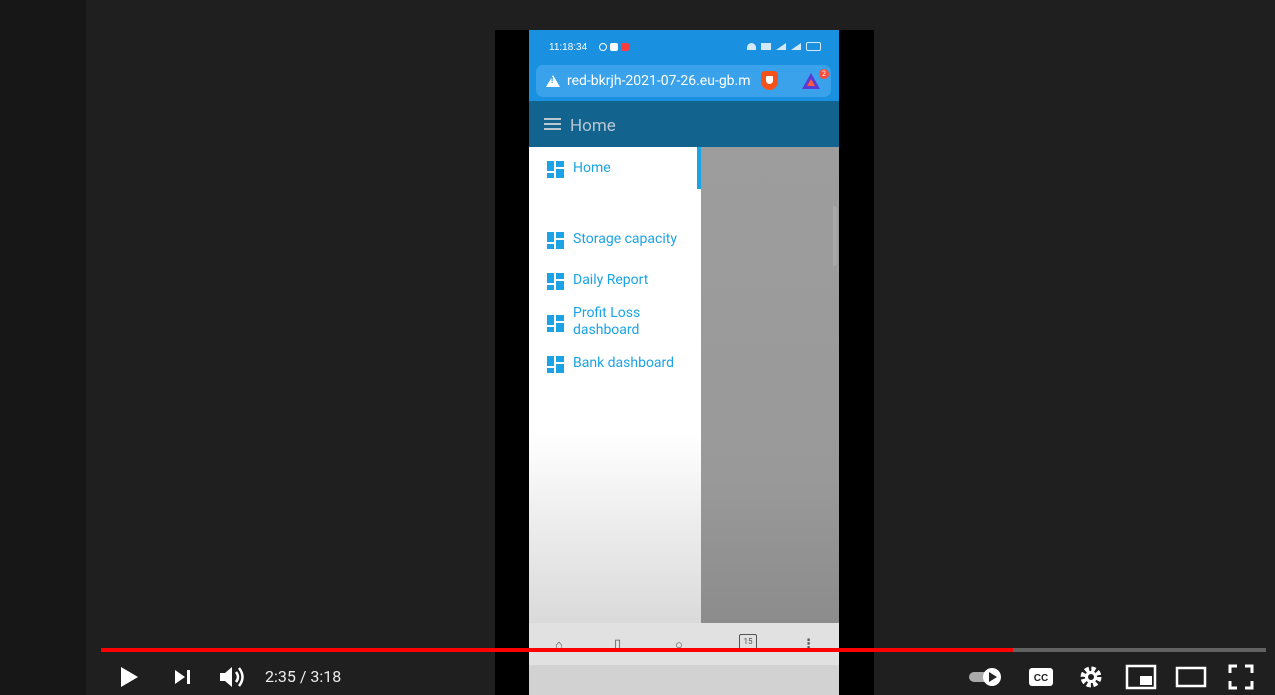  Describe the element at coordinates (1241, 677) in the screenshot. I see `fullscreen-icon` at that location.